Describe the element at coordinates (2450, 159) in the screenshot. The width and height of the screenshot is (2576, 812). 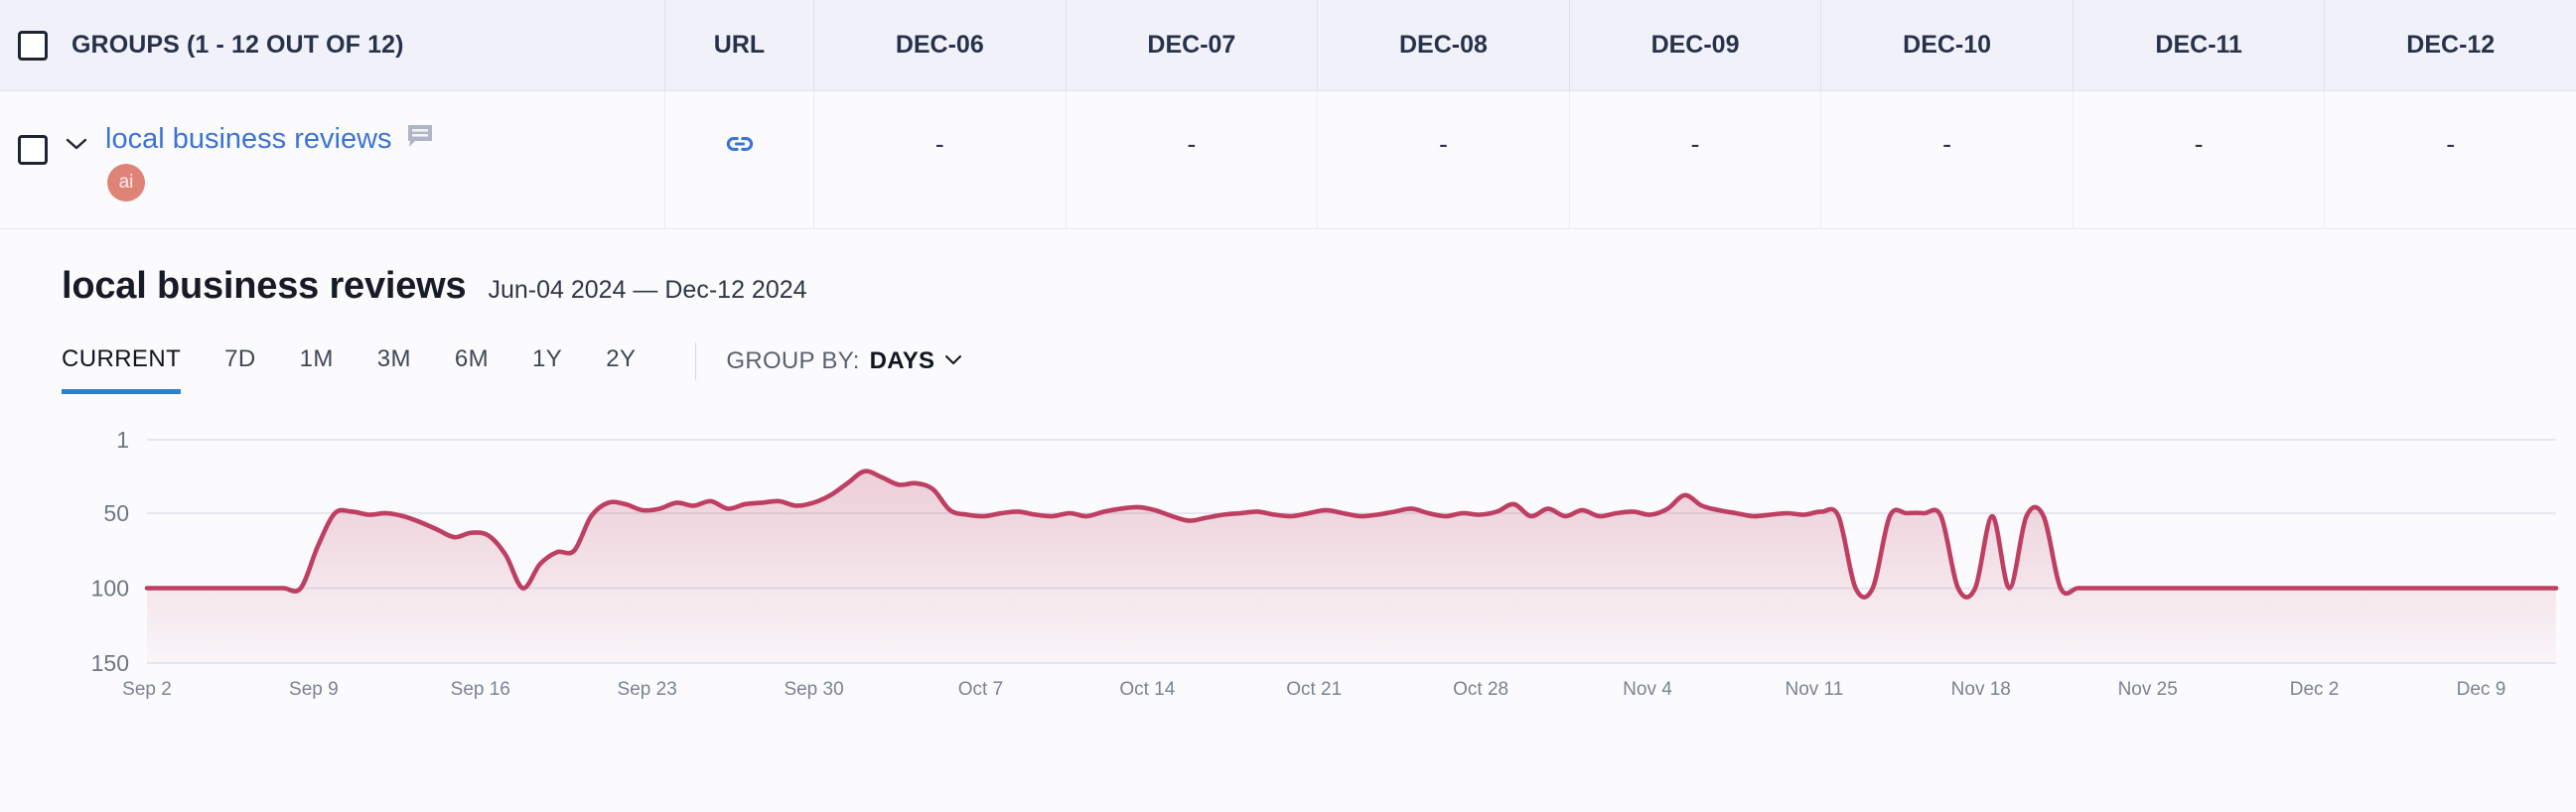
I see `row-value-6: -` at that location.